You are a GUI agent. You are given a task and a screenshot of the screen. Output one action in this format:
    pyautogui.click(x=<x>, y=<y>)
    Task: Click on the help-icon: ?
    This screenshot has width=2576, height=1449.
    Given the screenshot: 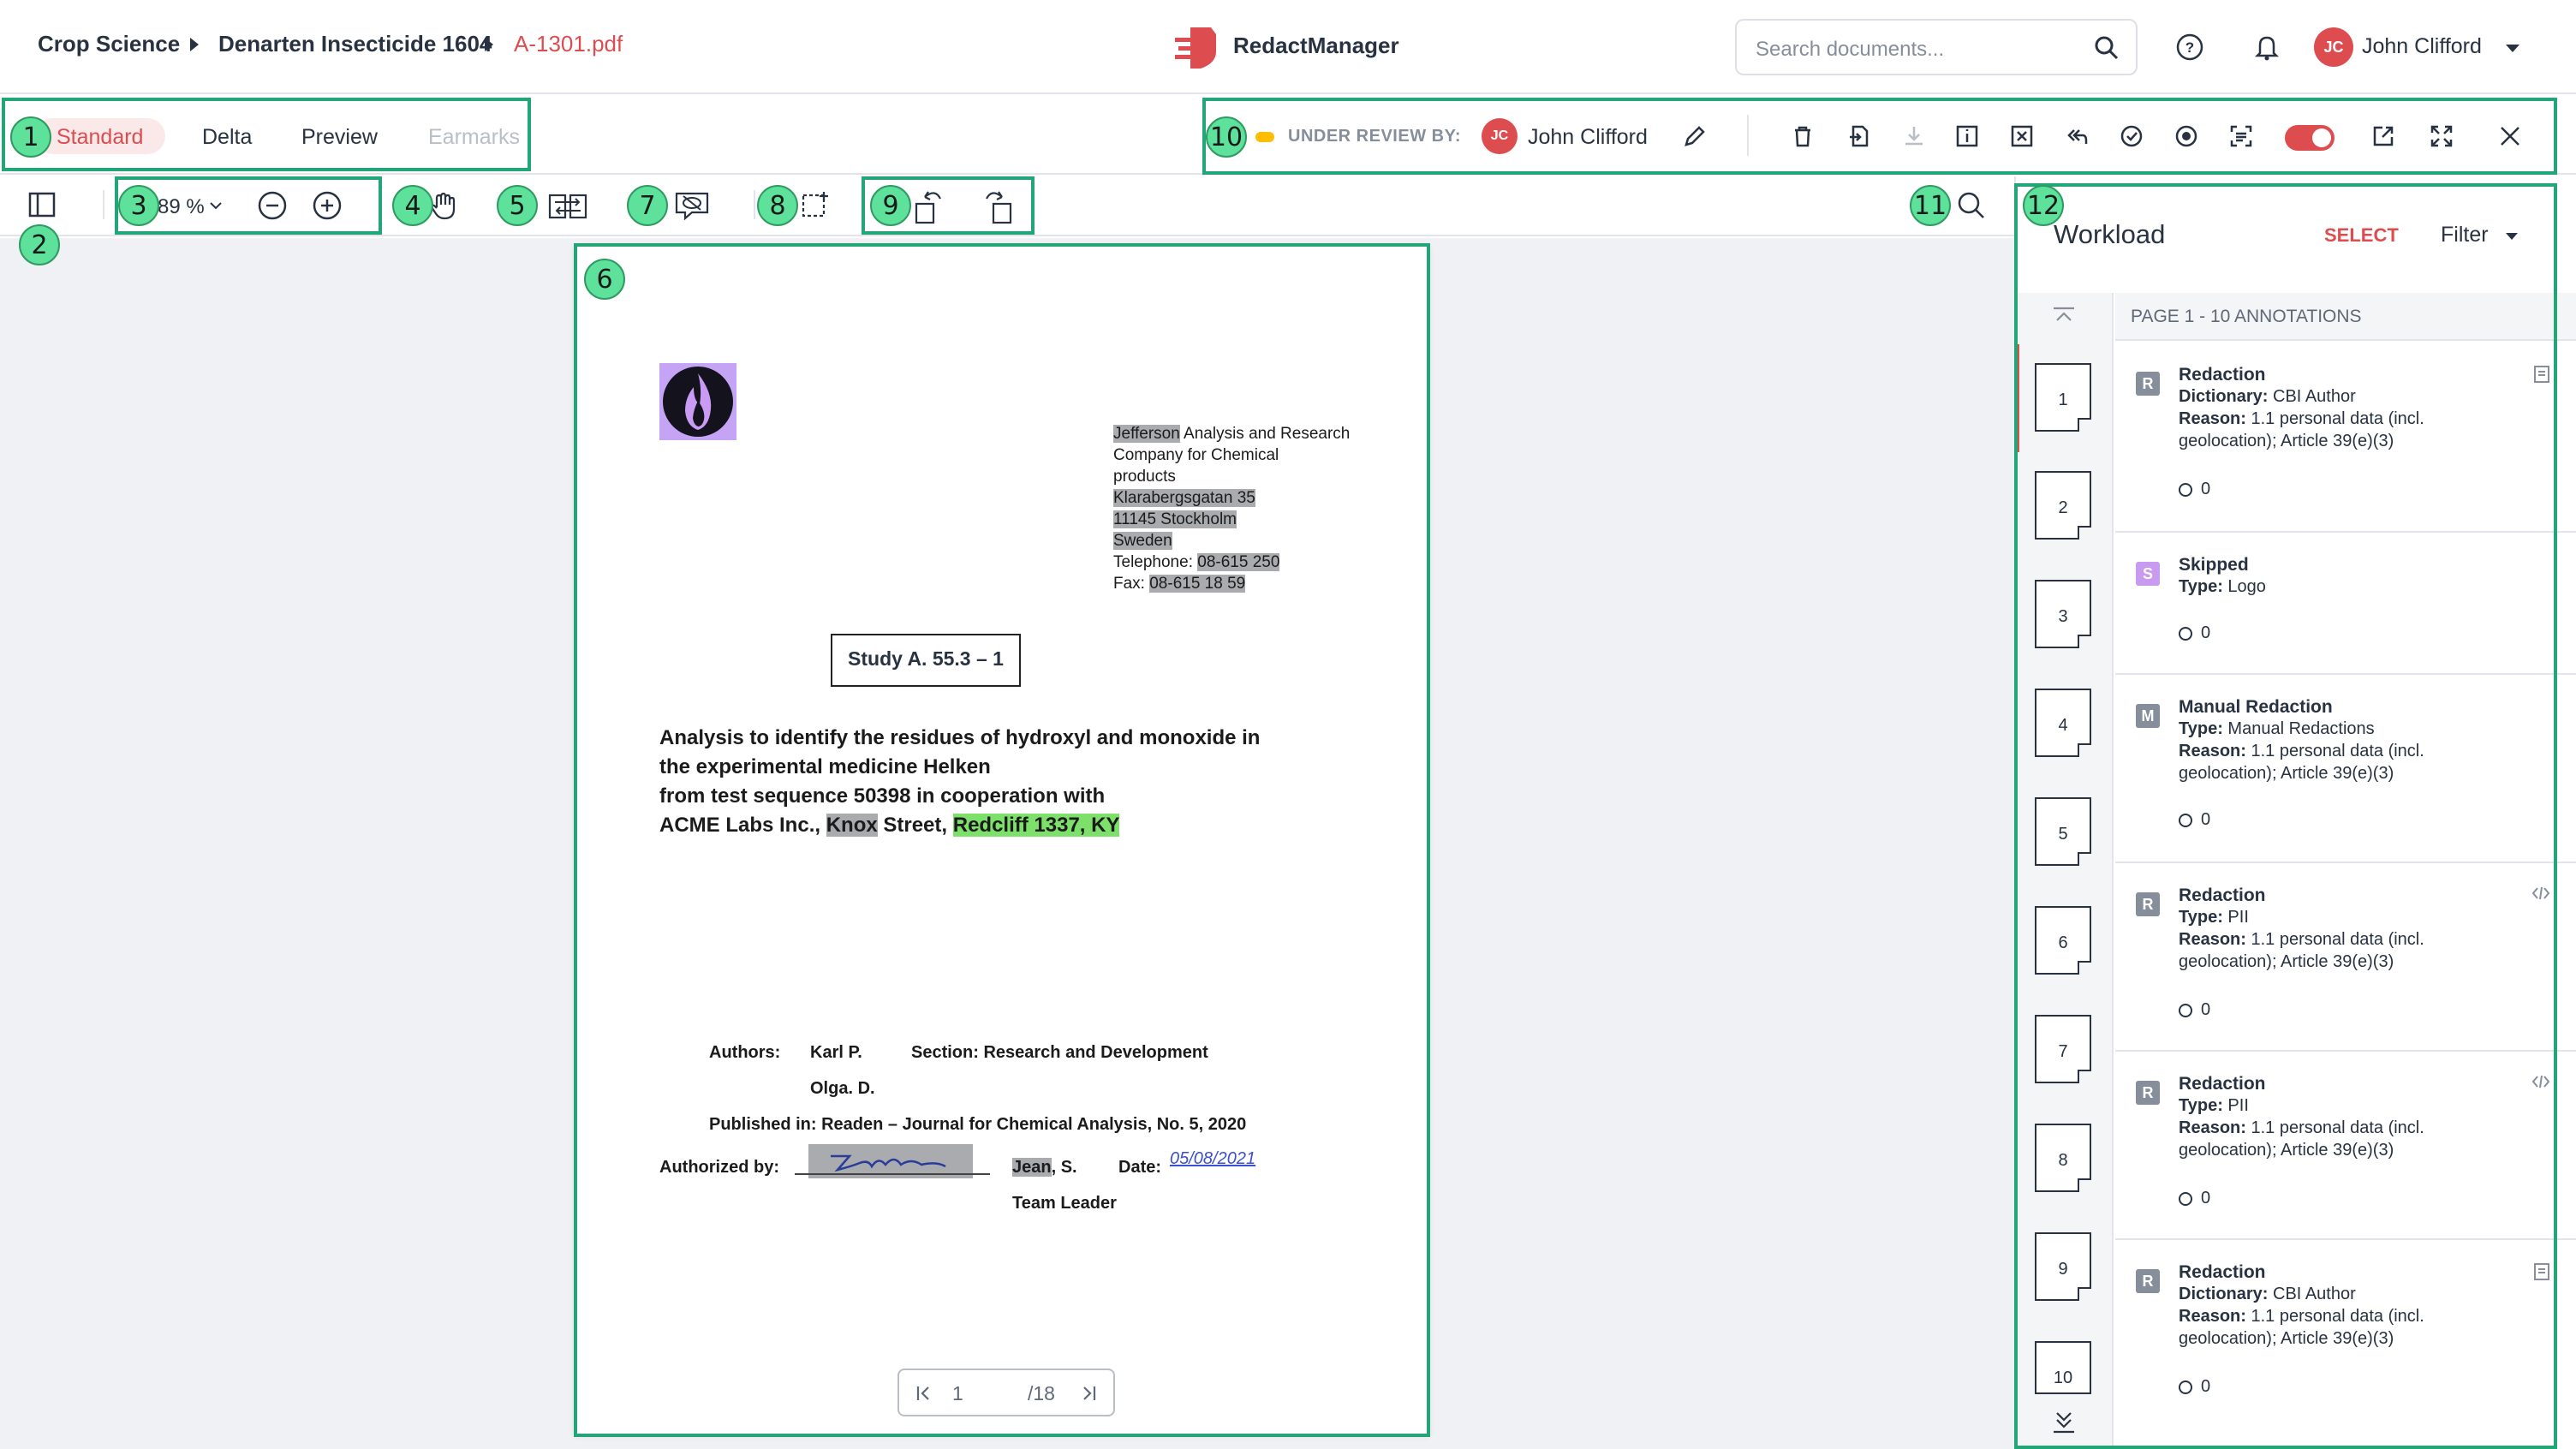 What is the action you would take?
    pyautogui.click(x=2189, y=47)
    